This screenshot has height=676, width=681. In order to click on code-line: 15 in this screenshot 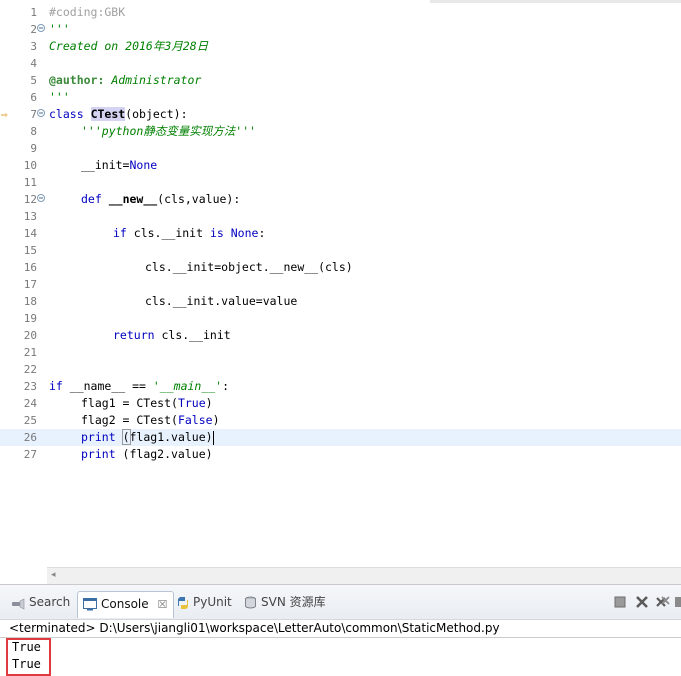, I will do `click(340, 250)`.